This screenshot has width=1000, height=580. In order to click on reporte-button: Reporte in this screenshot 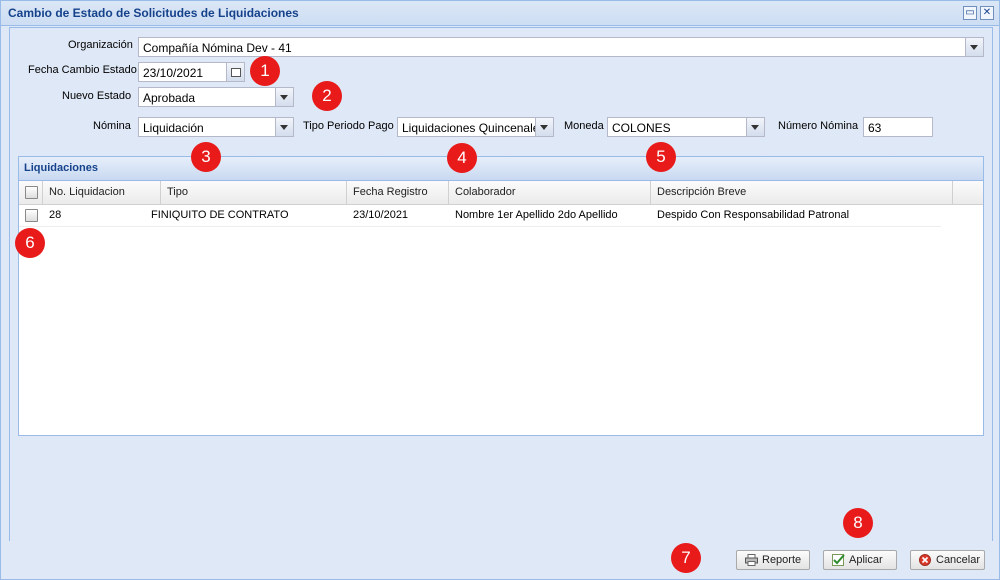, I will do `click(773, 560)`.